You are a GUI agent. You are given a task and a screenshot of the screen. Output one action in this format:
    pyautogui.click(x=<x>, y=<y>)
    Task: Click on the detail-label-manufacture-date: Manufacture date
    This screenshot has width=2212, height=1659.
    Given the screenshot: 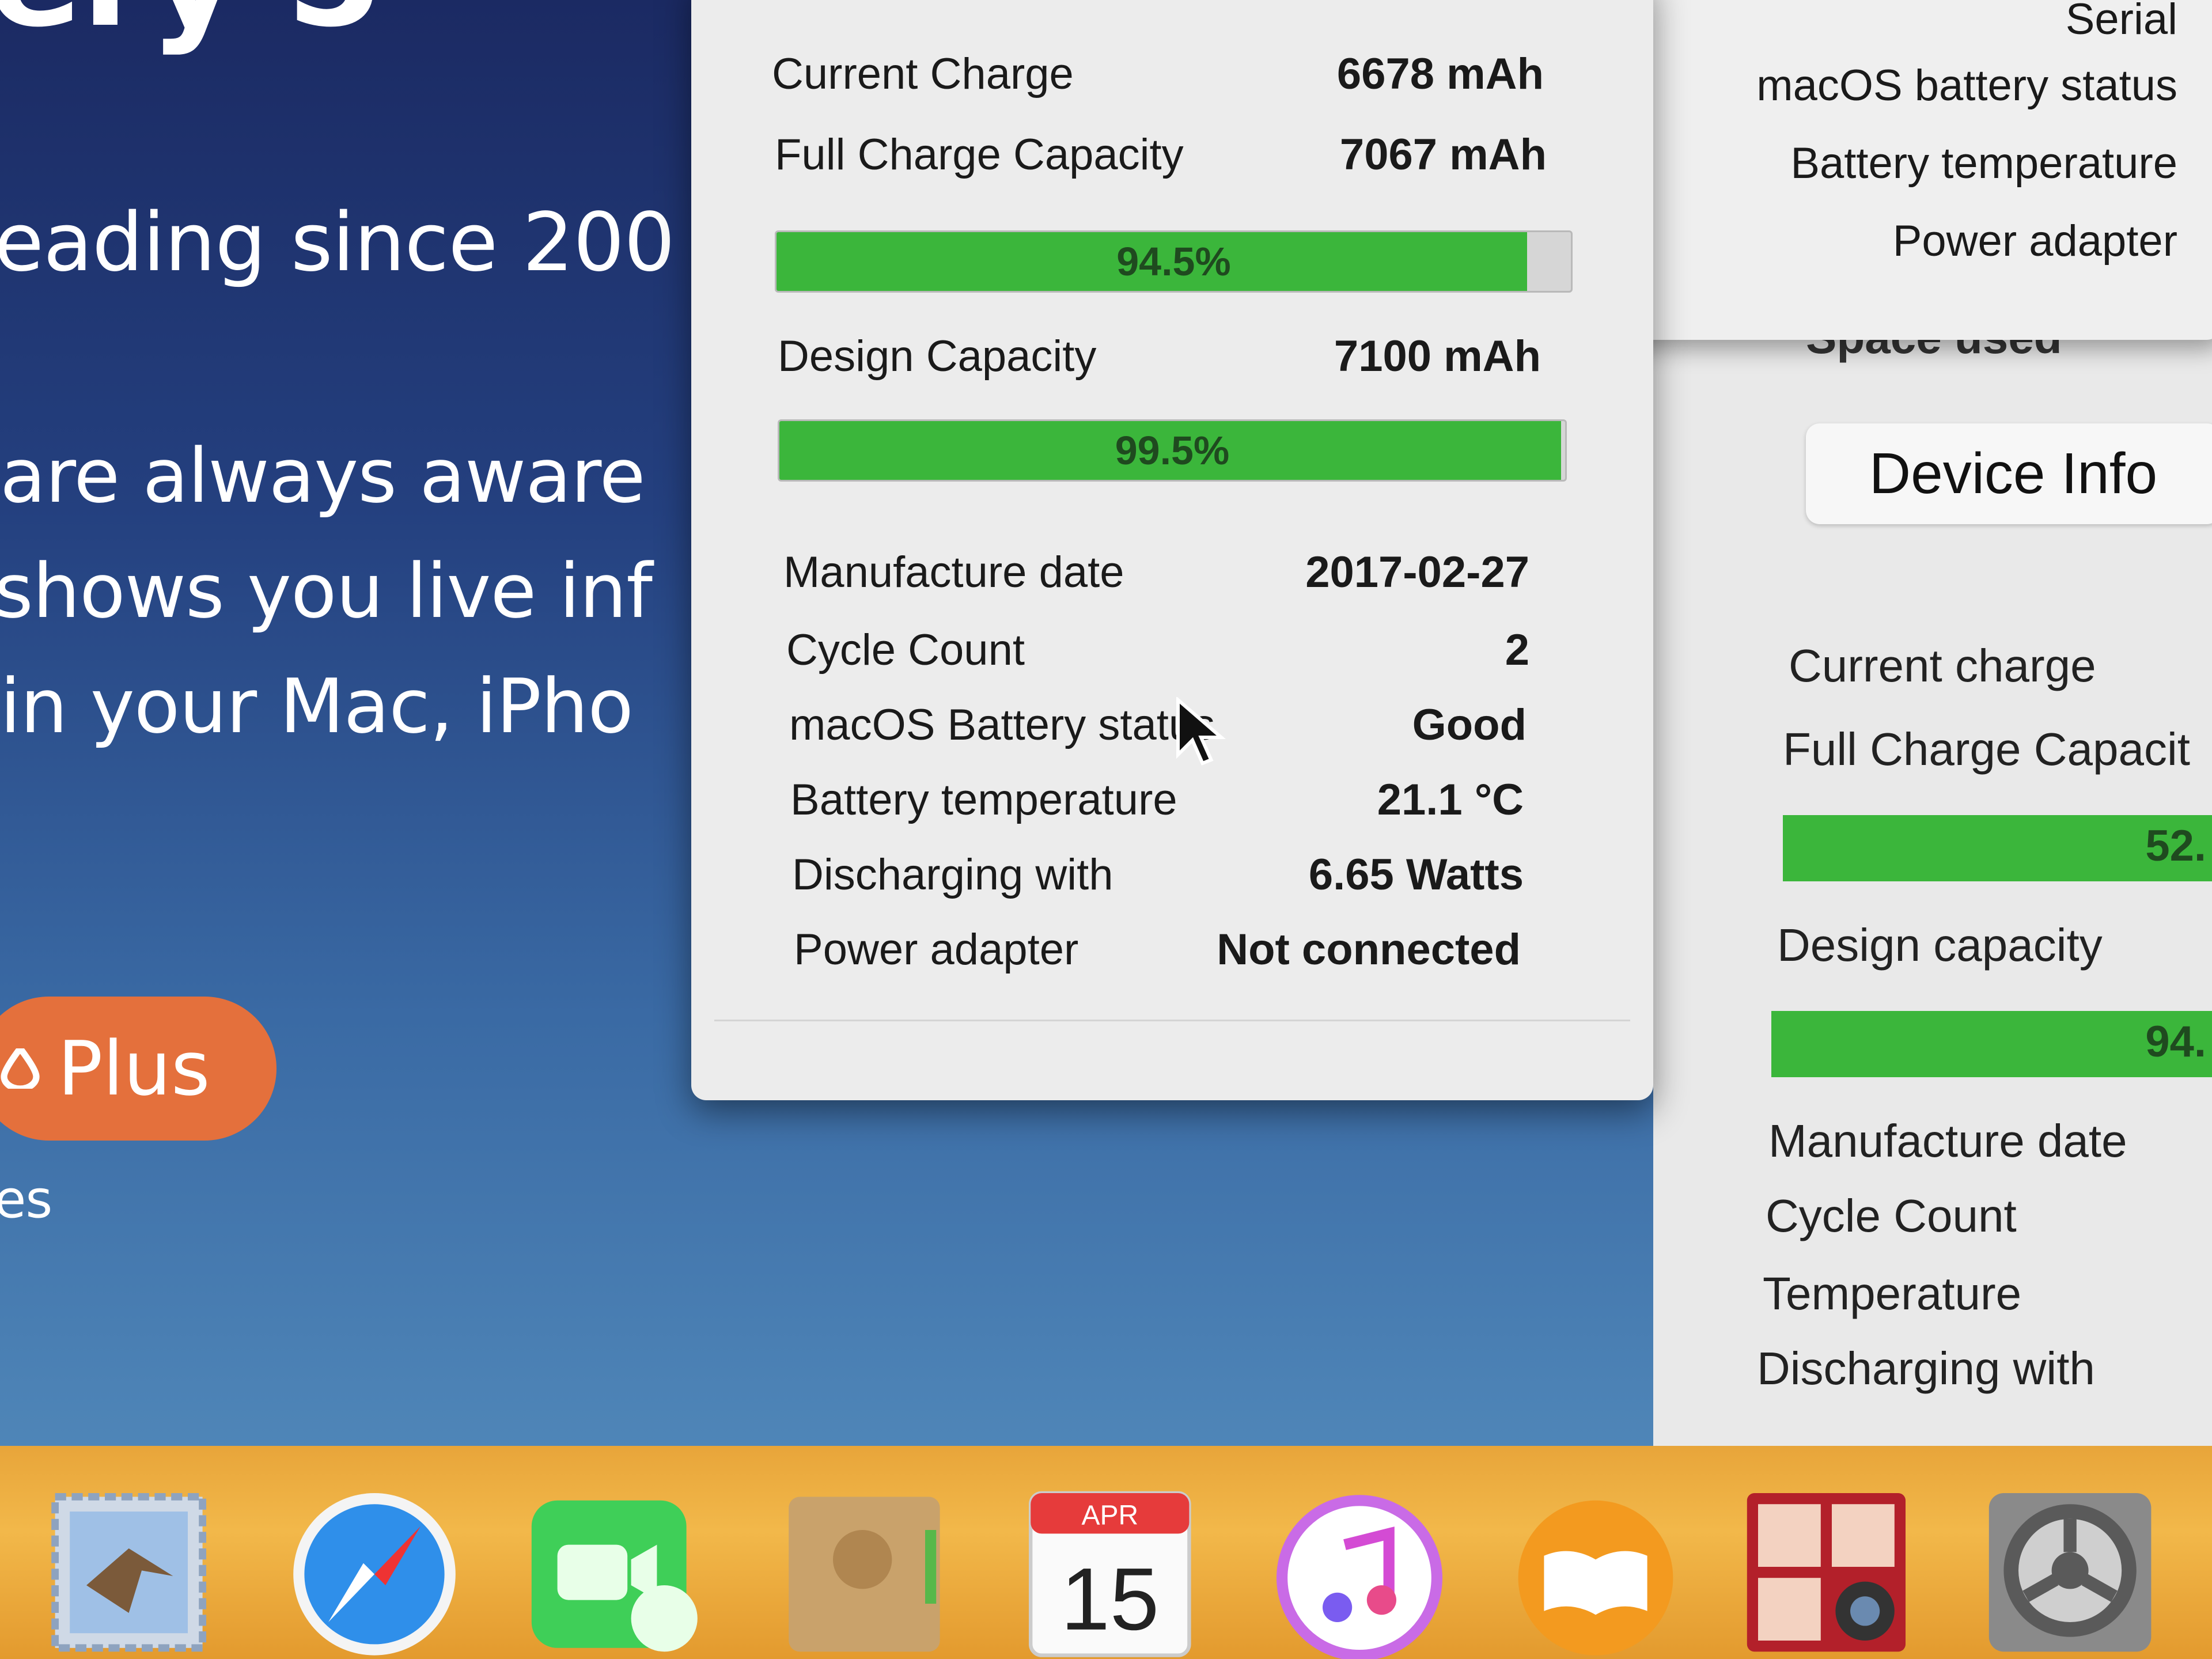 What is the action you would take?
    pyautogui.click(x=953, y=572)
    